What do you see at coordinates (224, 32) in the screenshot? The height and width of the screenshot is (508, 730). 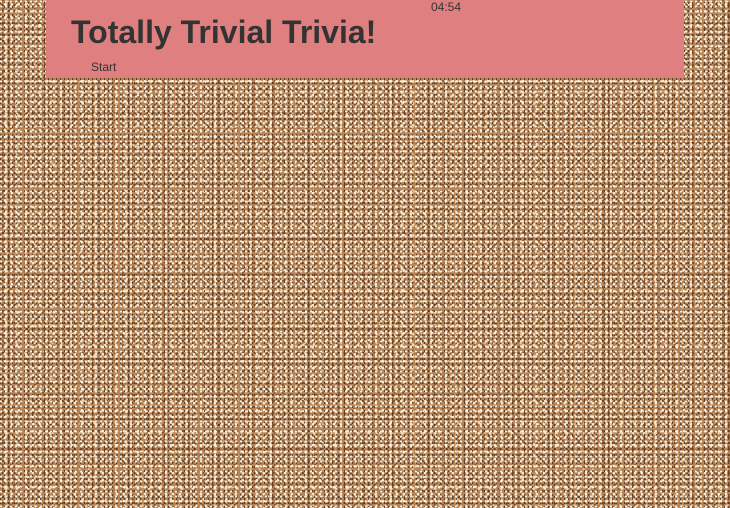 I see `page-title: Totally Trivial Trivia!` at bounding box center [224, 32].